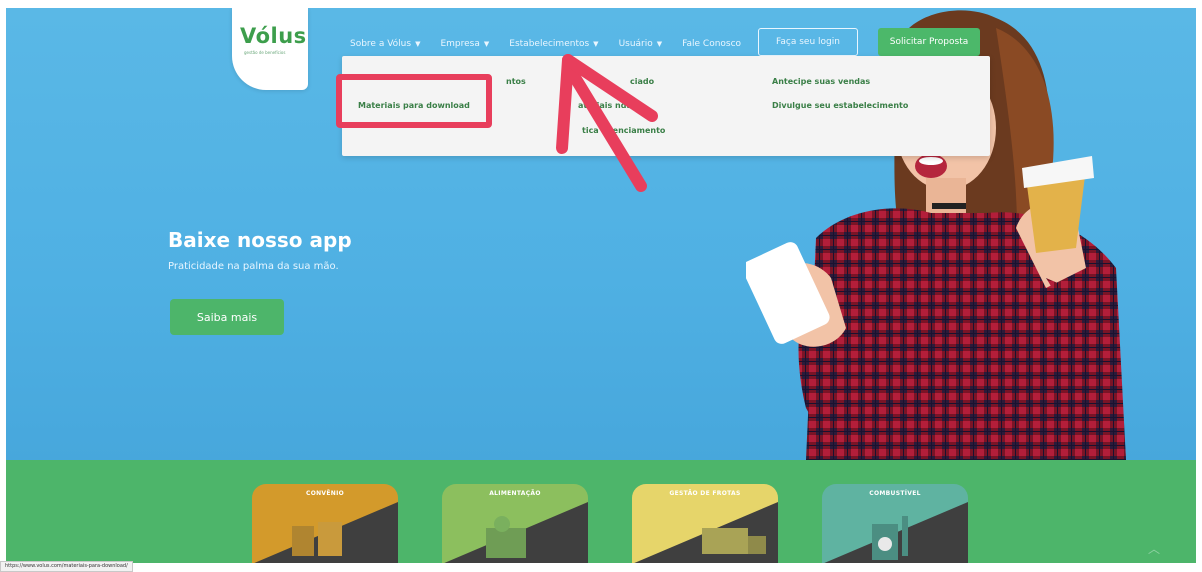 The image size is (1202, 572). I want to click on nav-fale-conosco: Fale Conosco, so click(711, 44).